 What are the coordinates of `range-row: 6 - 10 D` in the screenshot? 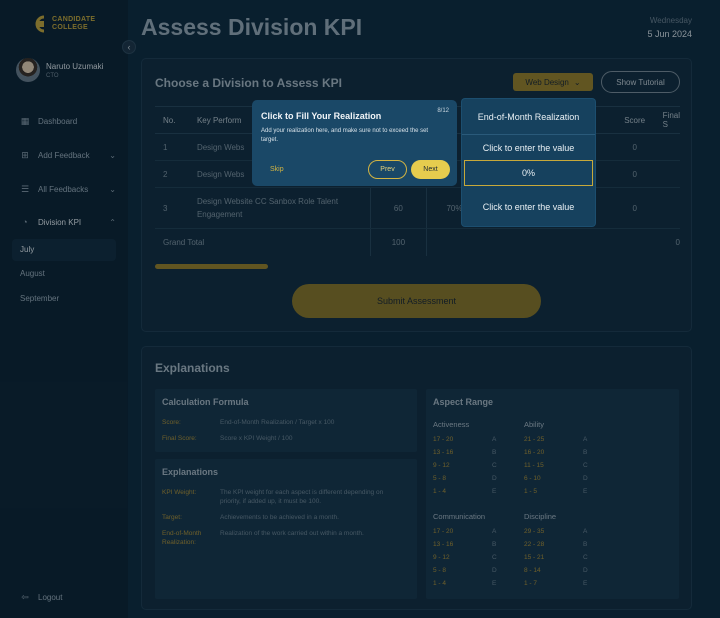 It's located at (556, 478).